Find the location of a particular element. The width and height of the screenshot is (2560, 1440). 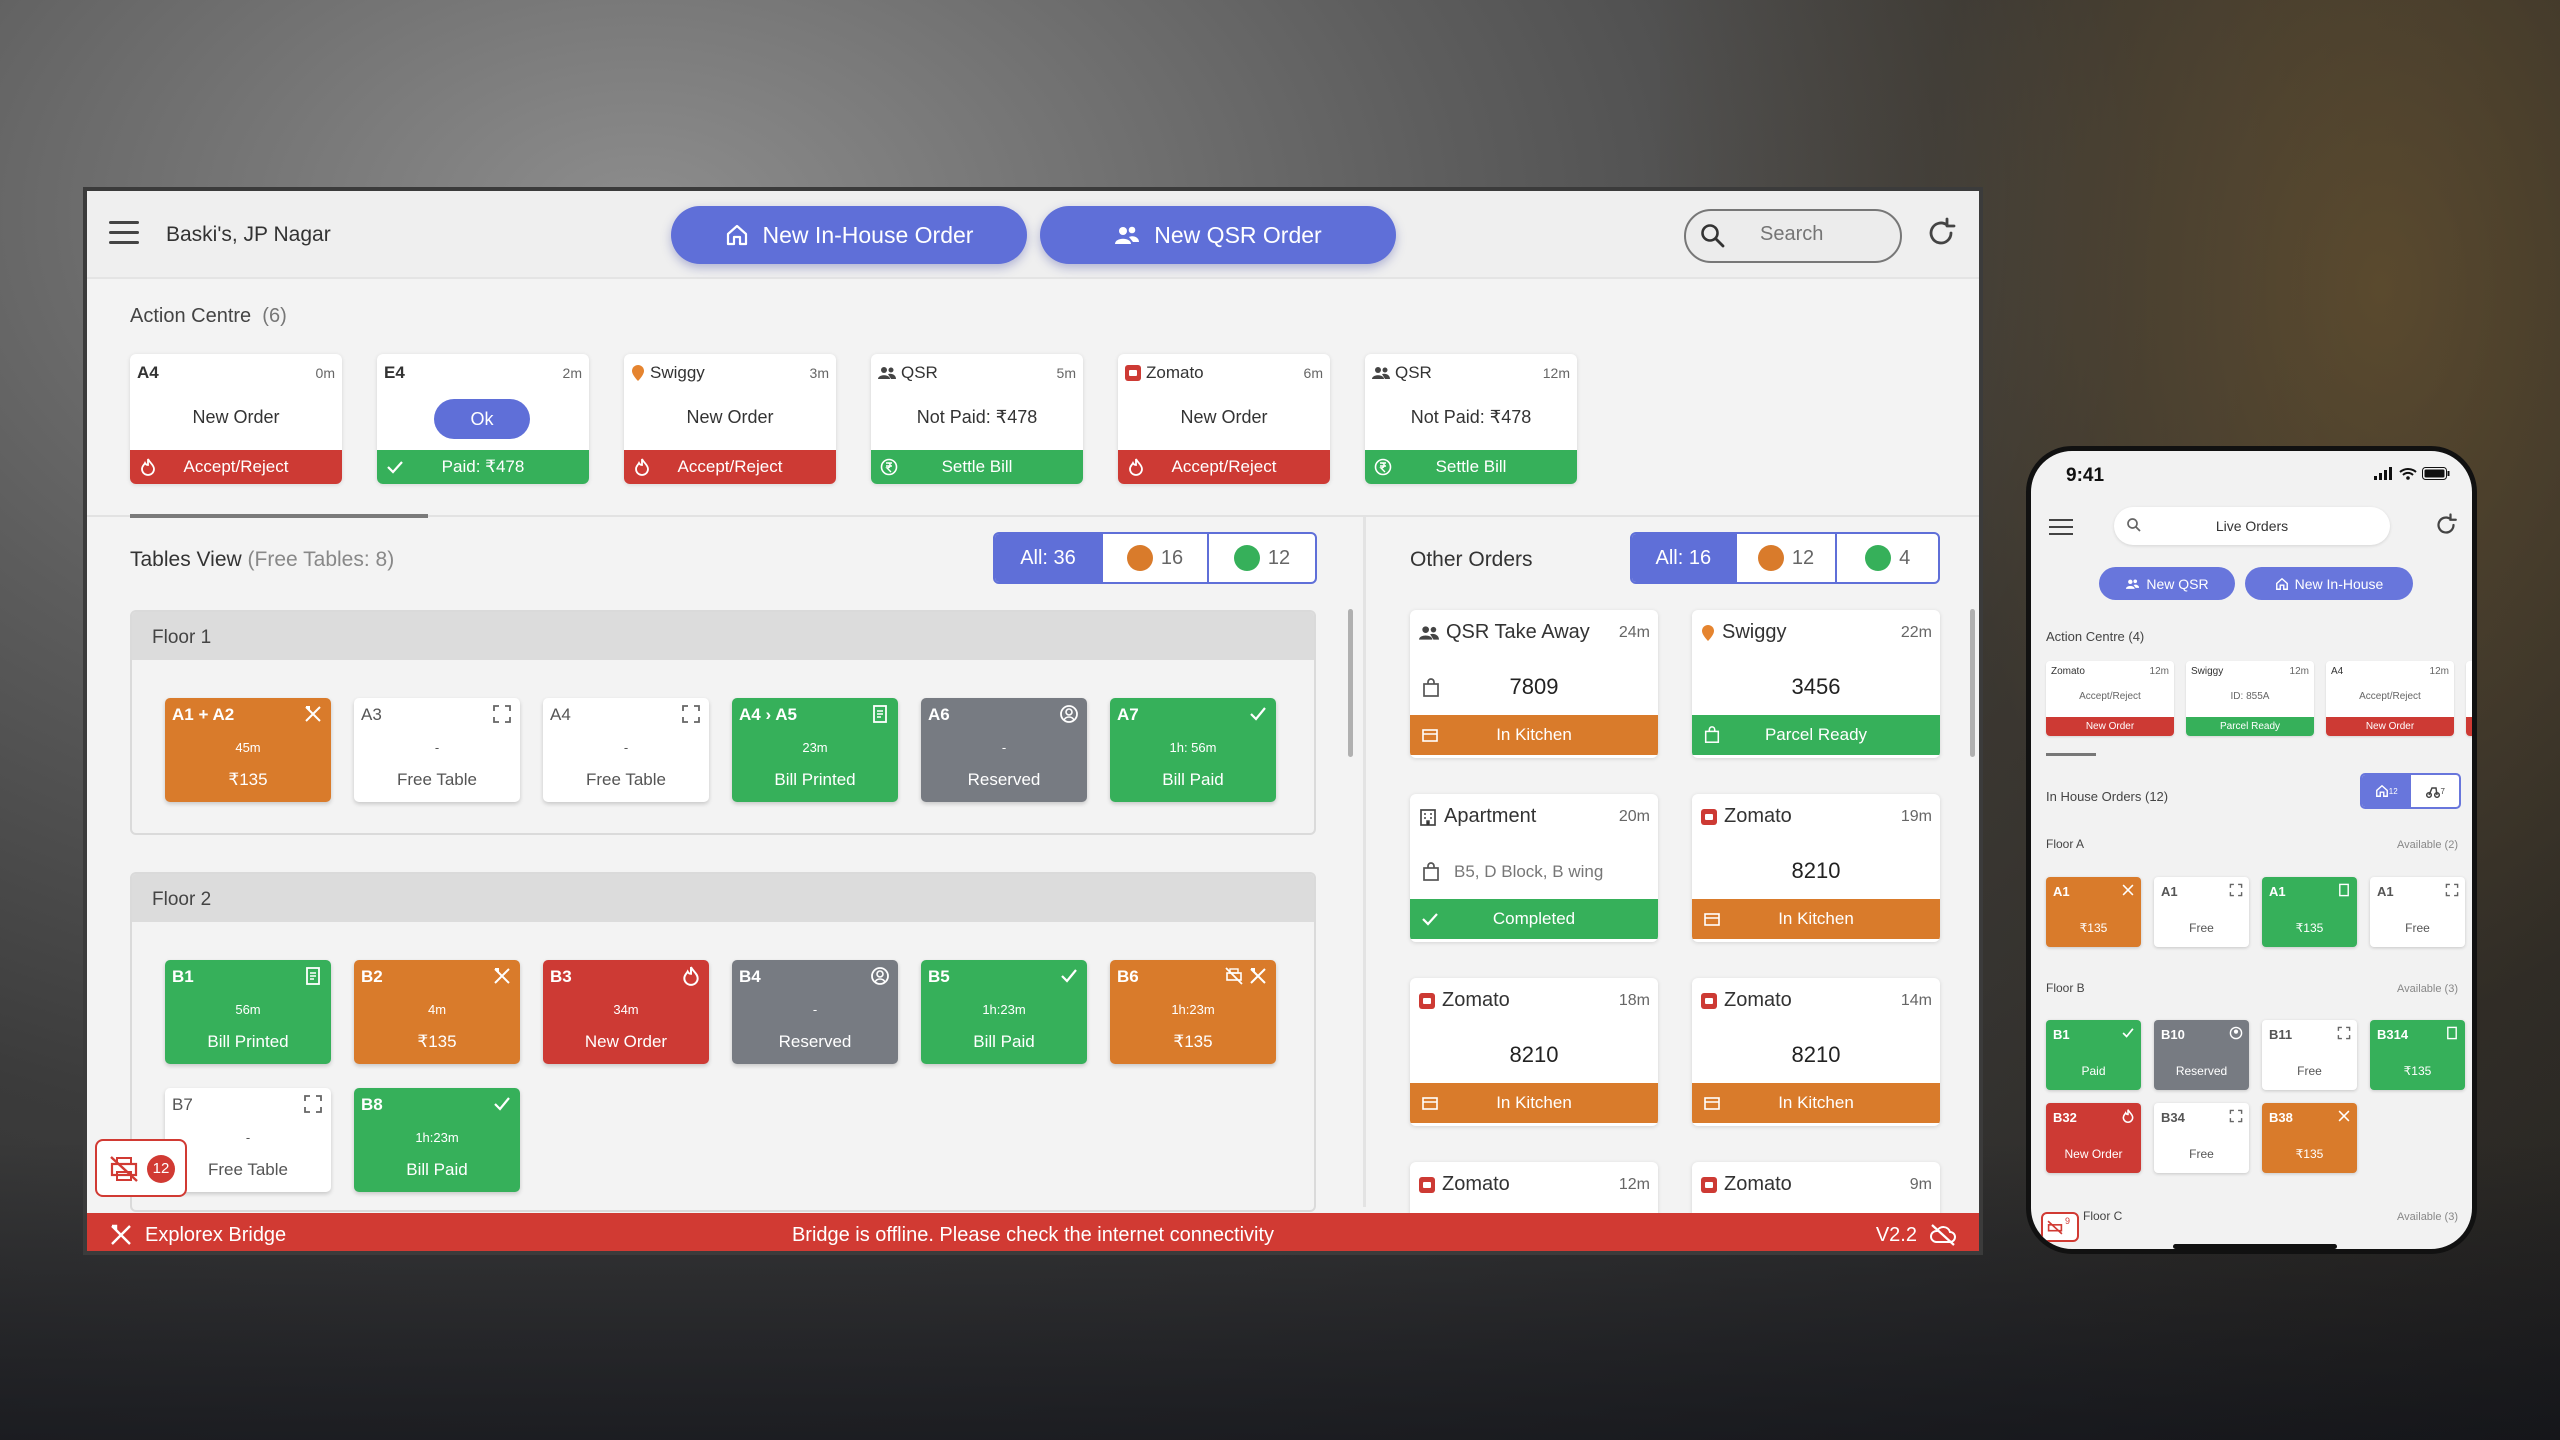

filter-orange: 12 is located at coordinates (1787, 558).